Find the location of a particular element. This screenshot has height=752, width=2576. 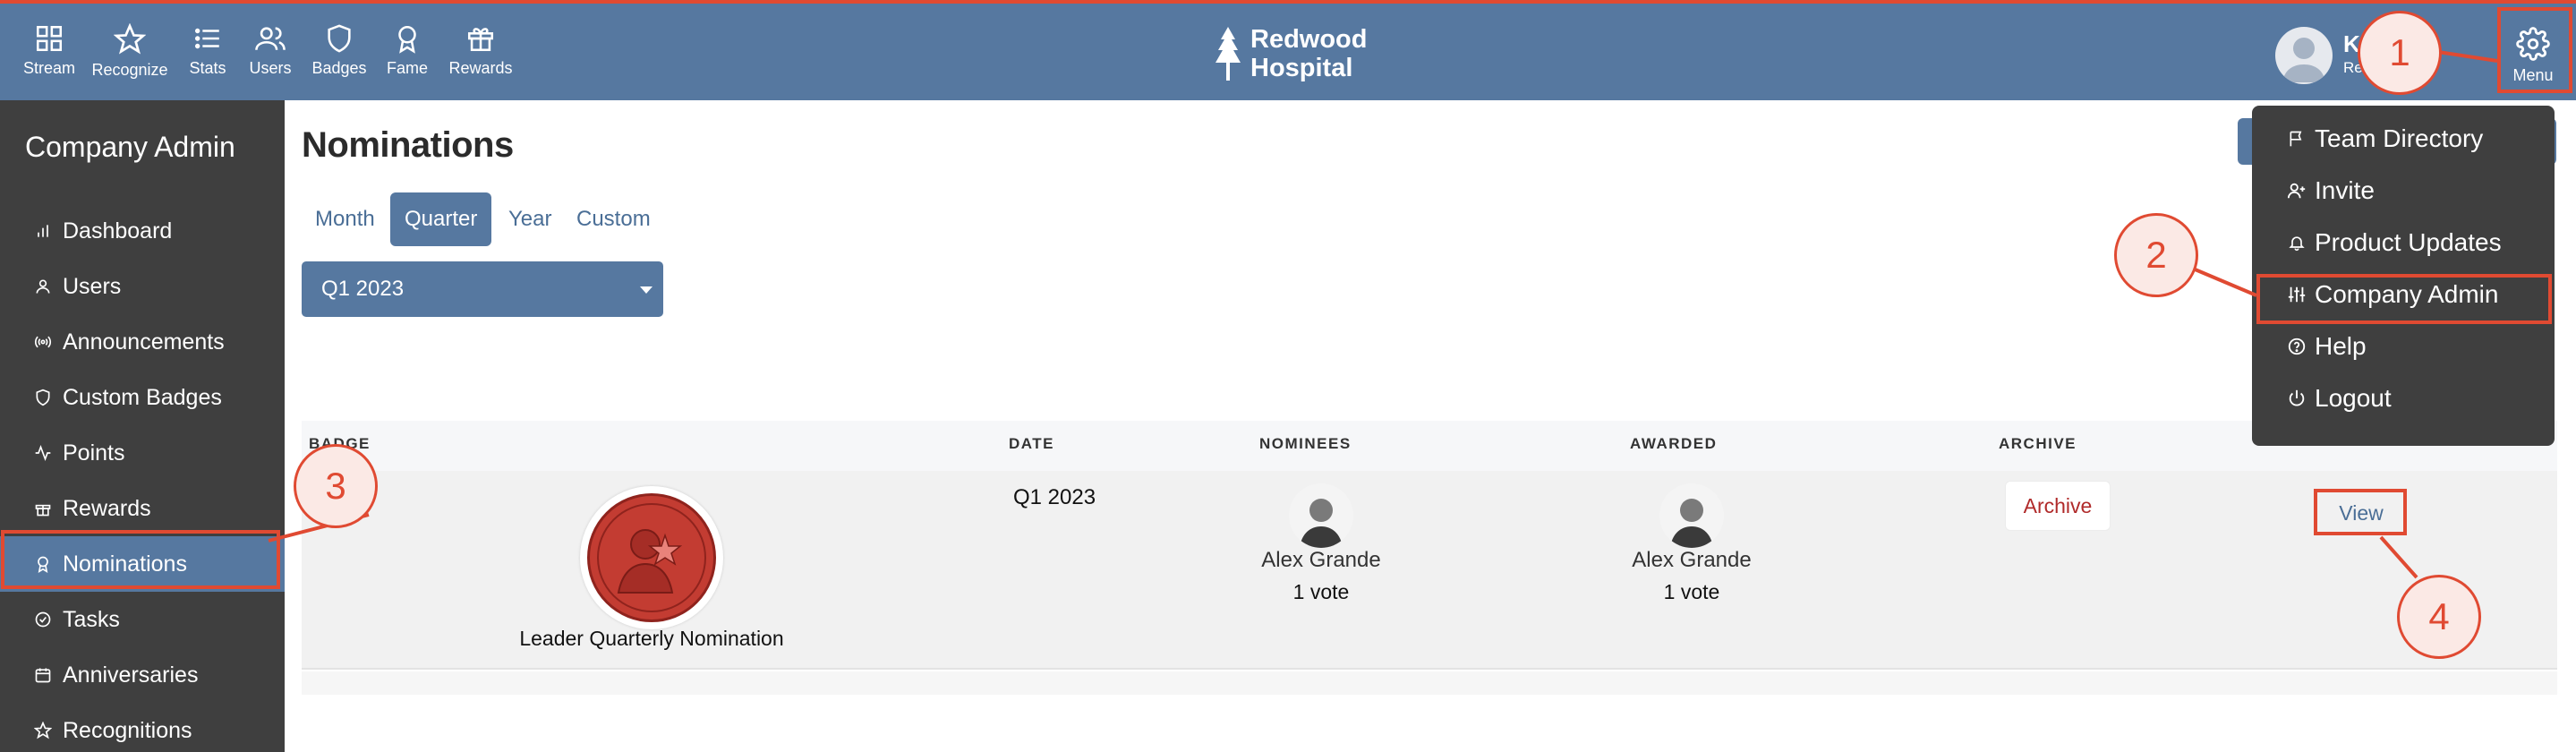

sidebar-item-label: Rewards is located at coordinates (107, 508).